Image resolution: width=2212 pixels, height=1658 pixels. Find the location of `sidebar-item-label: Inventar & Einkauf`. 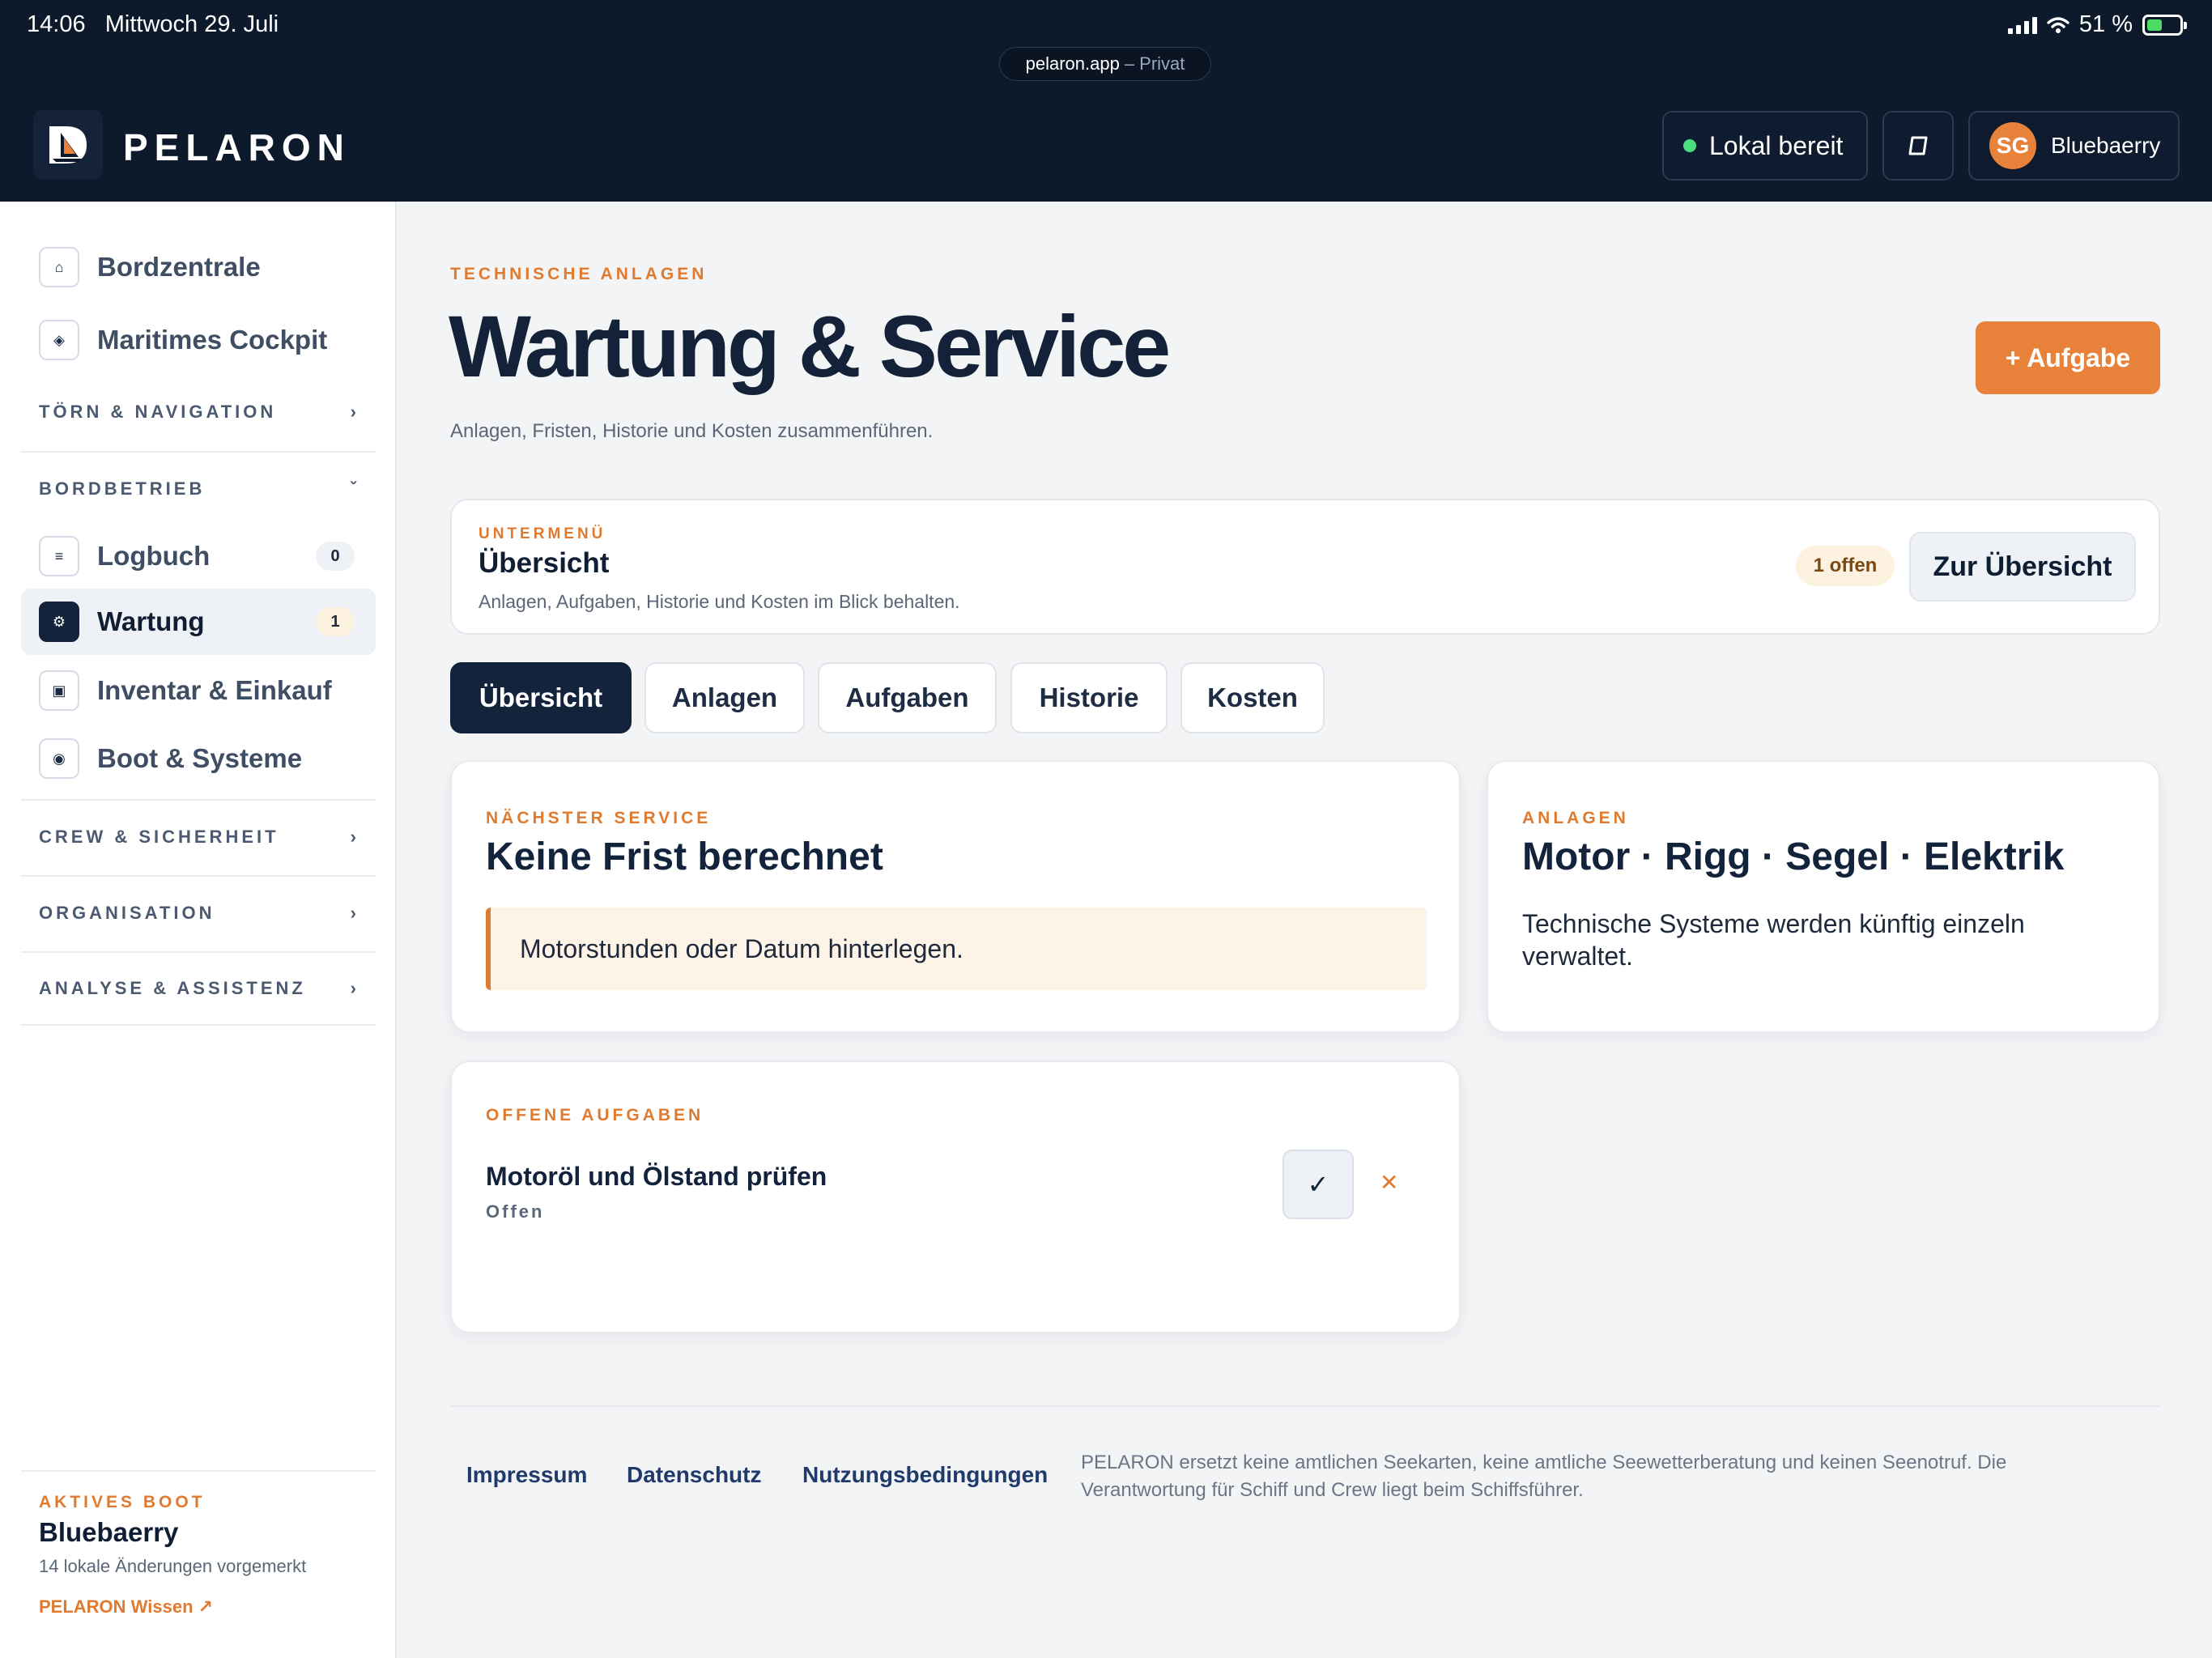

sidebar-item-label: Inventar & Einkauf is located at coordinates (215, 690).